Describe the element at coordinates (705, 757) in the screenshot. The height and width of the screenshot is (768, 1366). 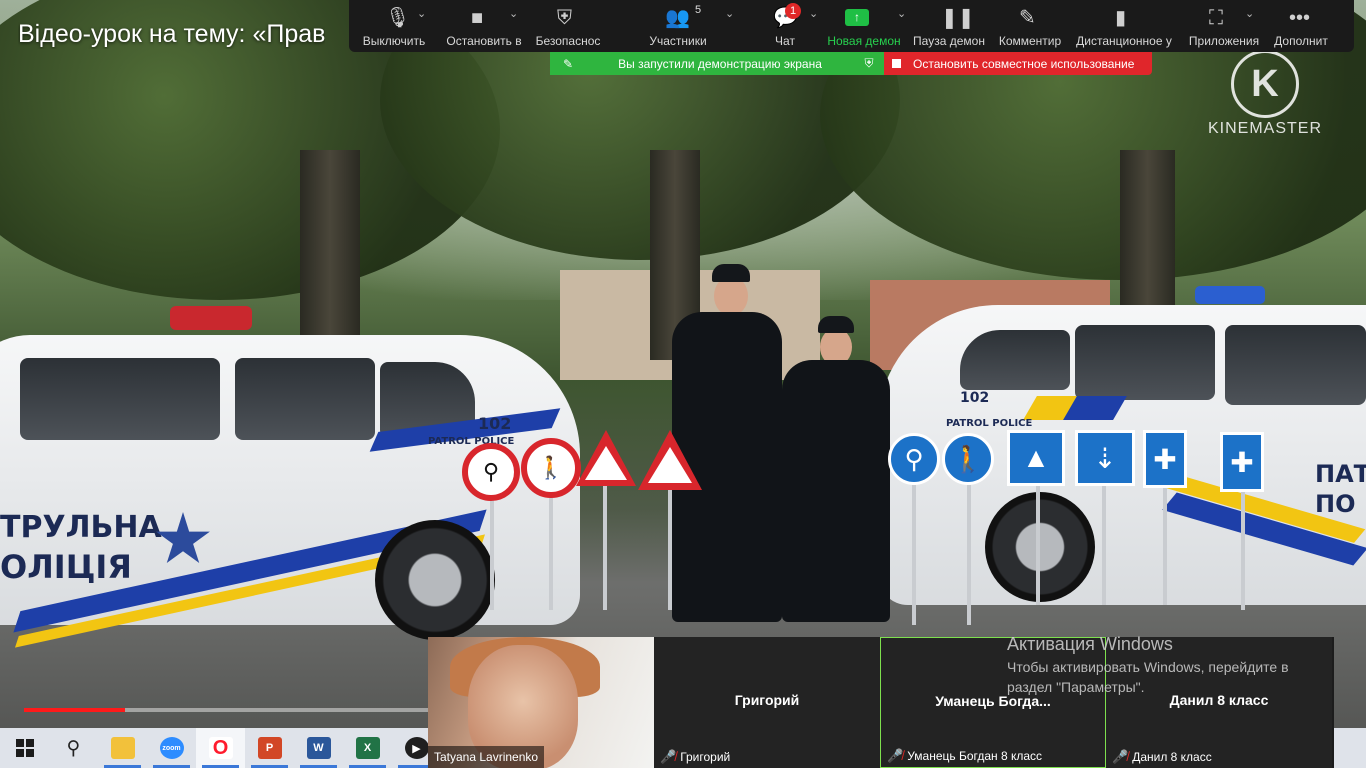
I see `participant-name: Григорий` at that location.